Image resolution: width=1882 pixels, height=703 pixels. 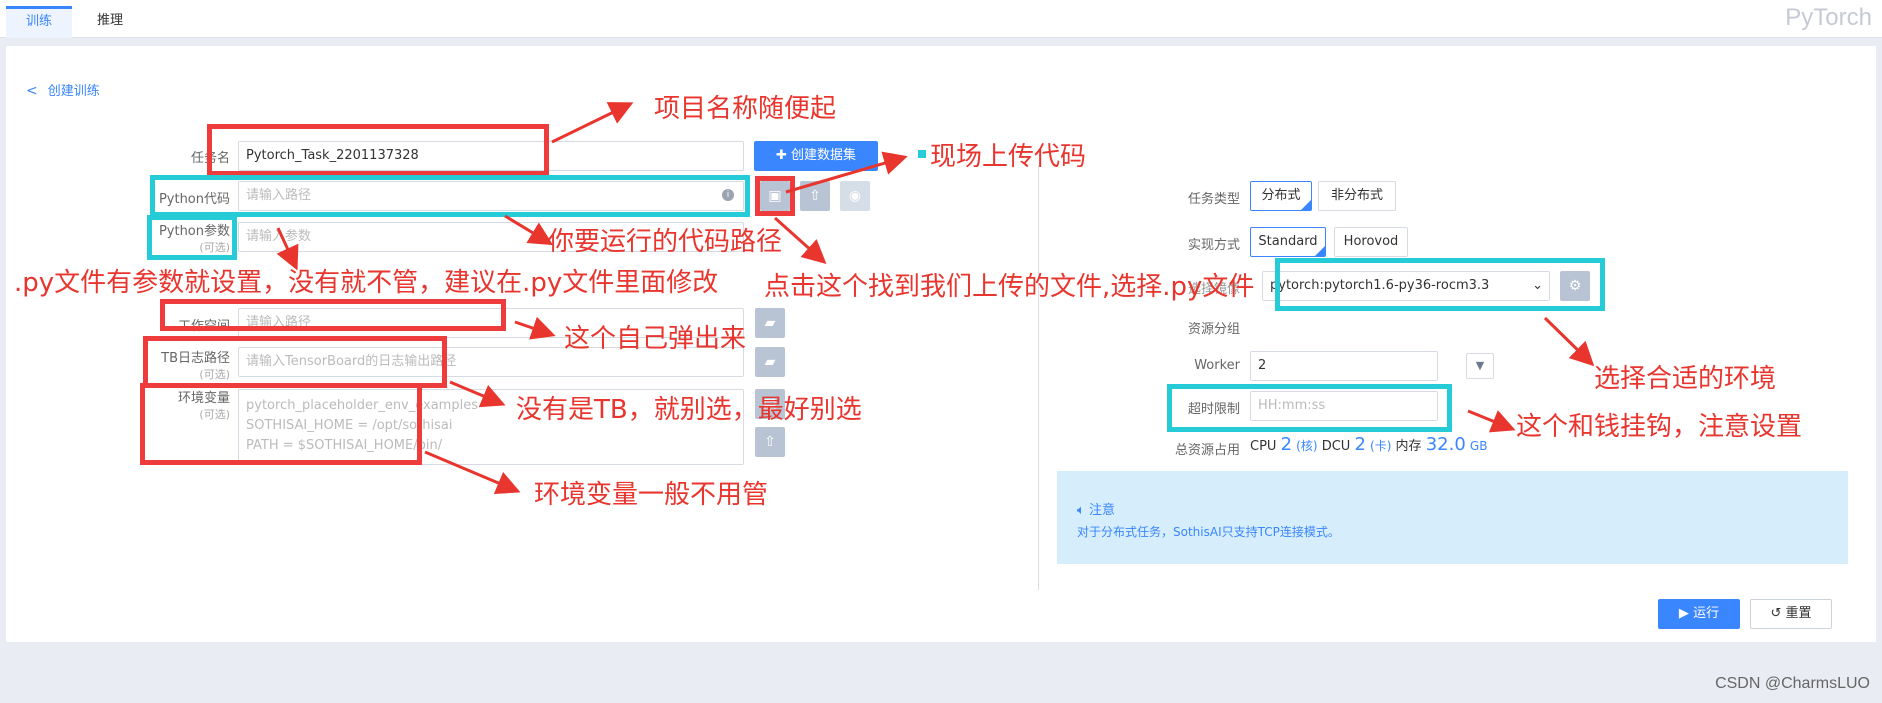 I want to click on annotation-upload: 现场上传代码, so click(x=1008, y=157).